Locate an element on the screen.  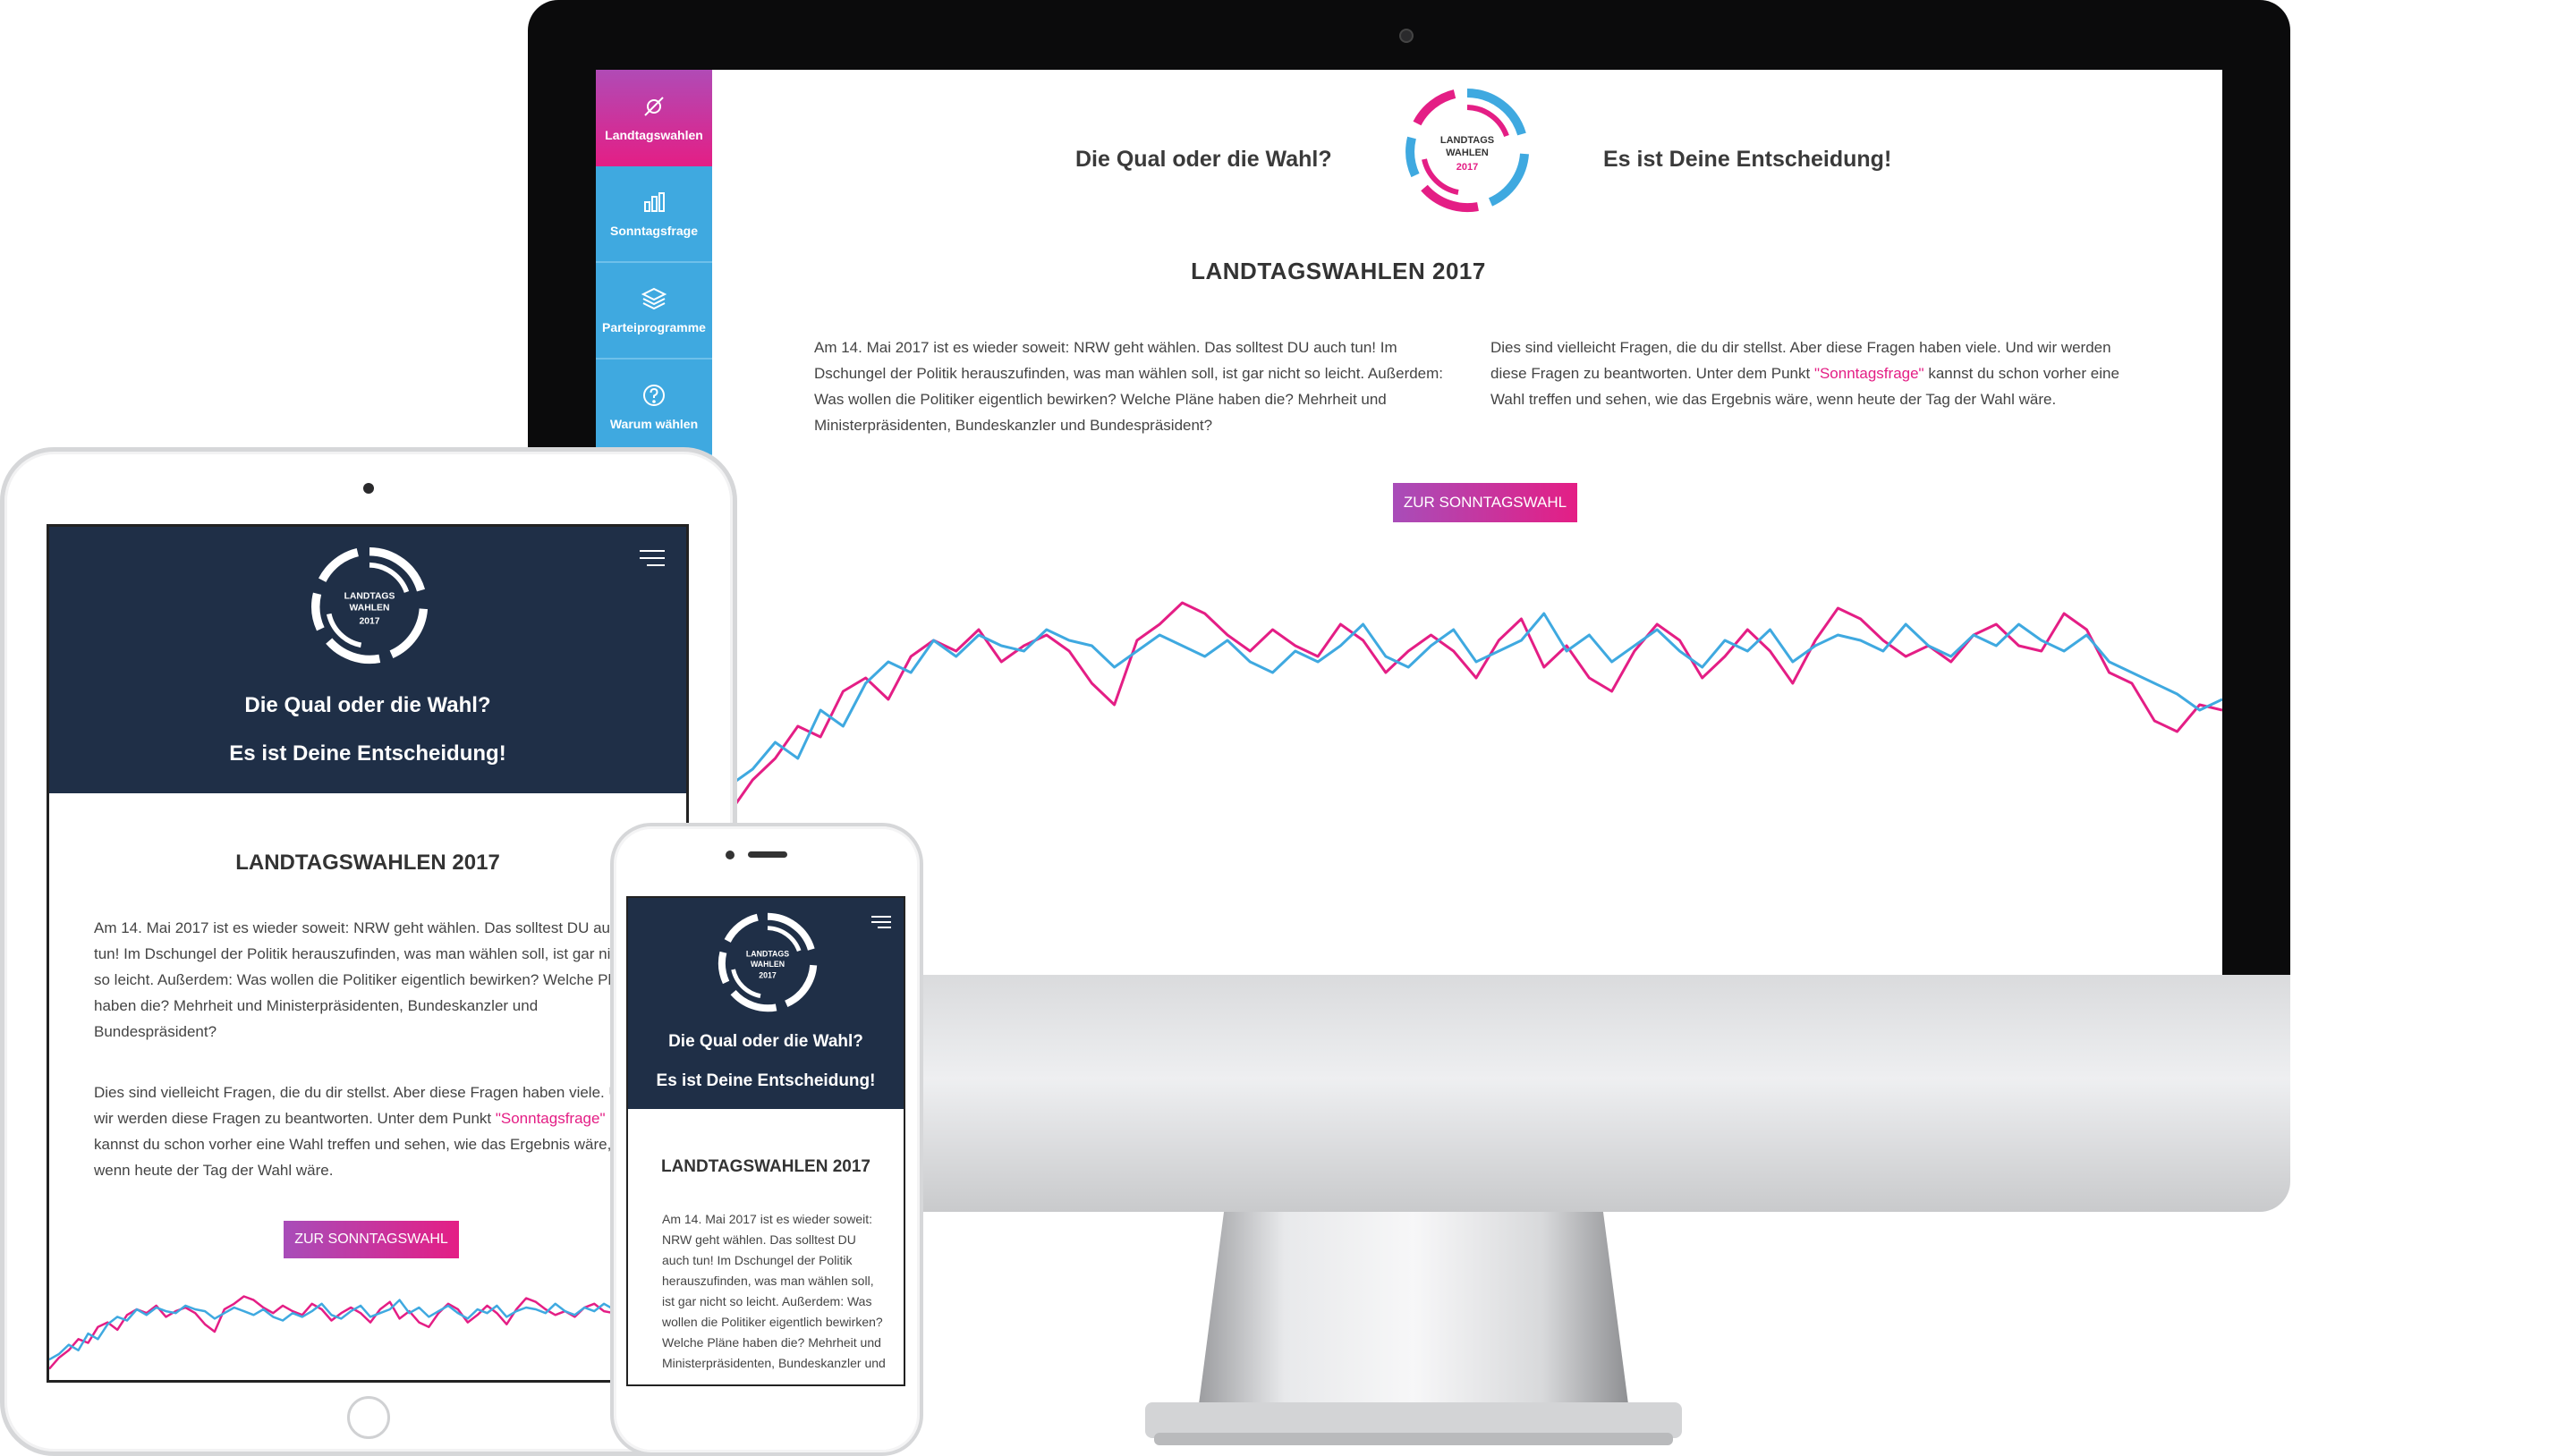
sidebar-item-label: Parteiprogramme is located at coordinates (654, 327).